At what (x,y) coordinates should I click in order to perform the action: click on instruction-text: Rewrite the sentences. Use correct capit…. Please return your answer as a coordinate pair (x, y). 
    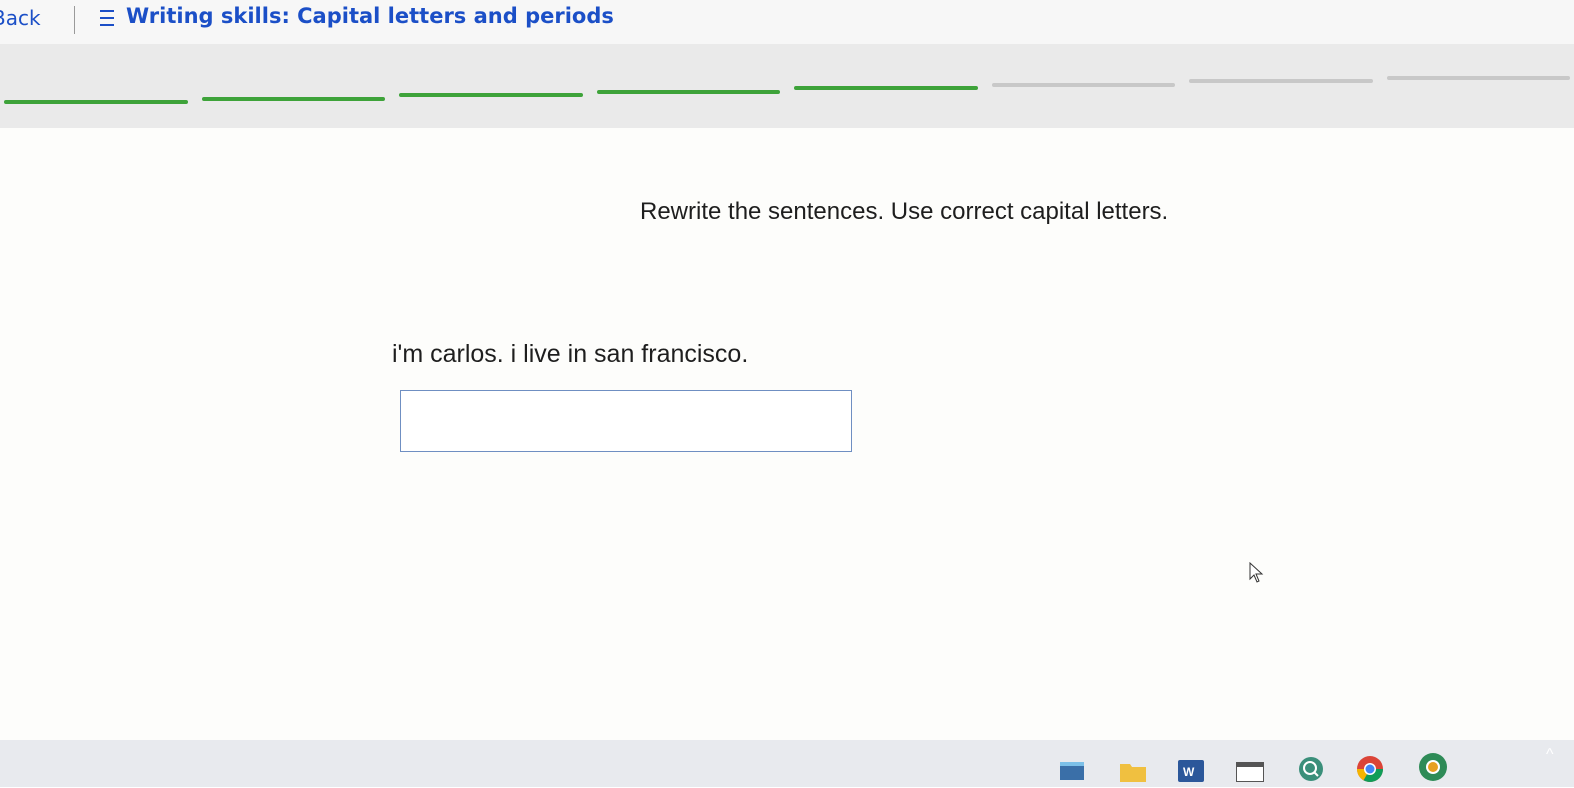
    Looking at the image, I should click on (904, 211).